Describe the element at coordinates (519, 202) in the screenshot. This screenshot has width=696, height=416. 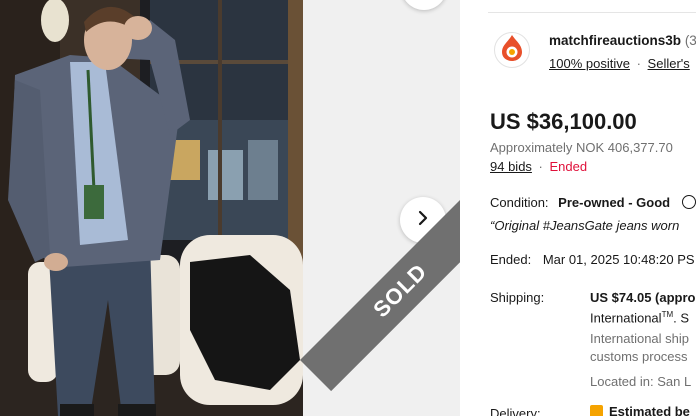
I see `condition-label: Condition:` at that location.